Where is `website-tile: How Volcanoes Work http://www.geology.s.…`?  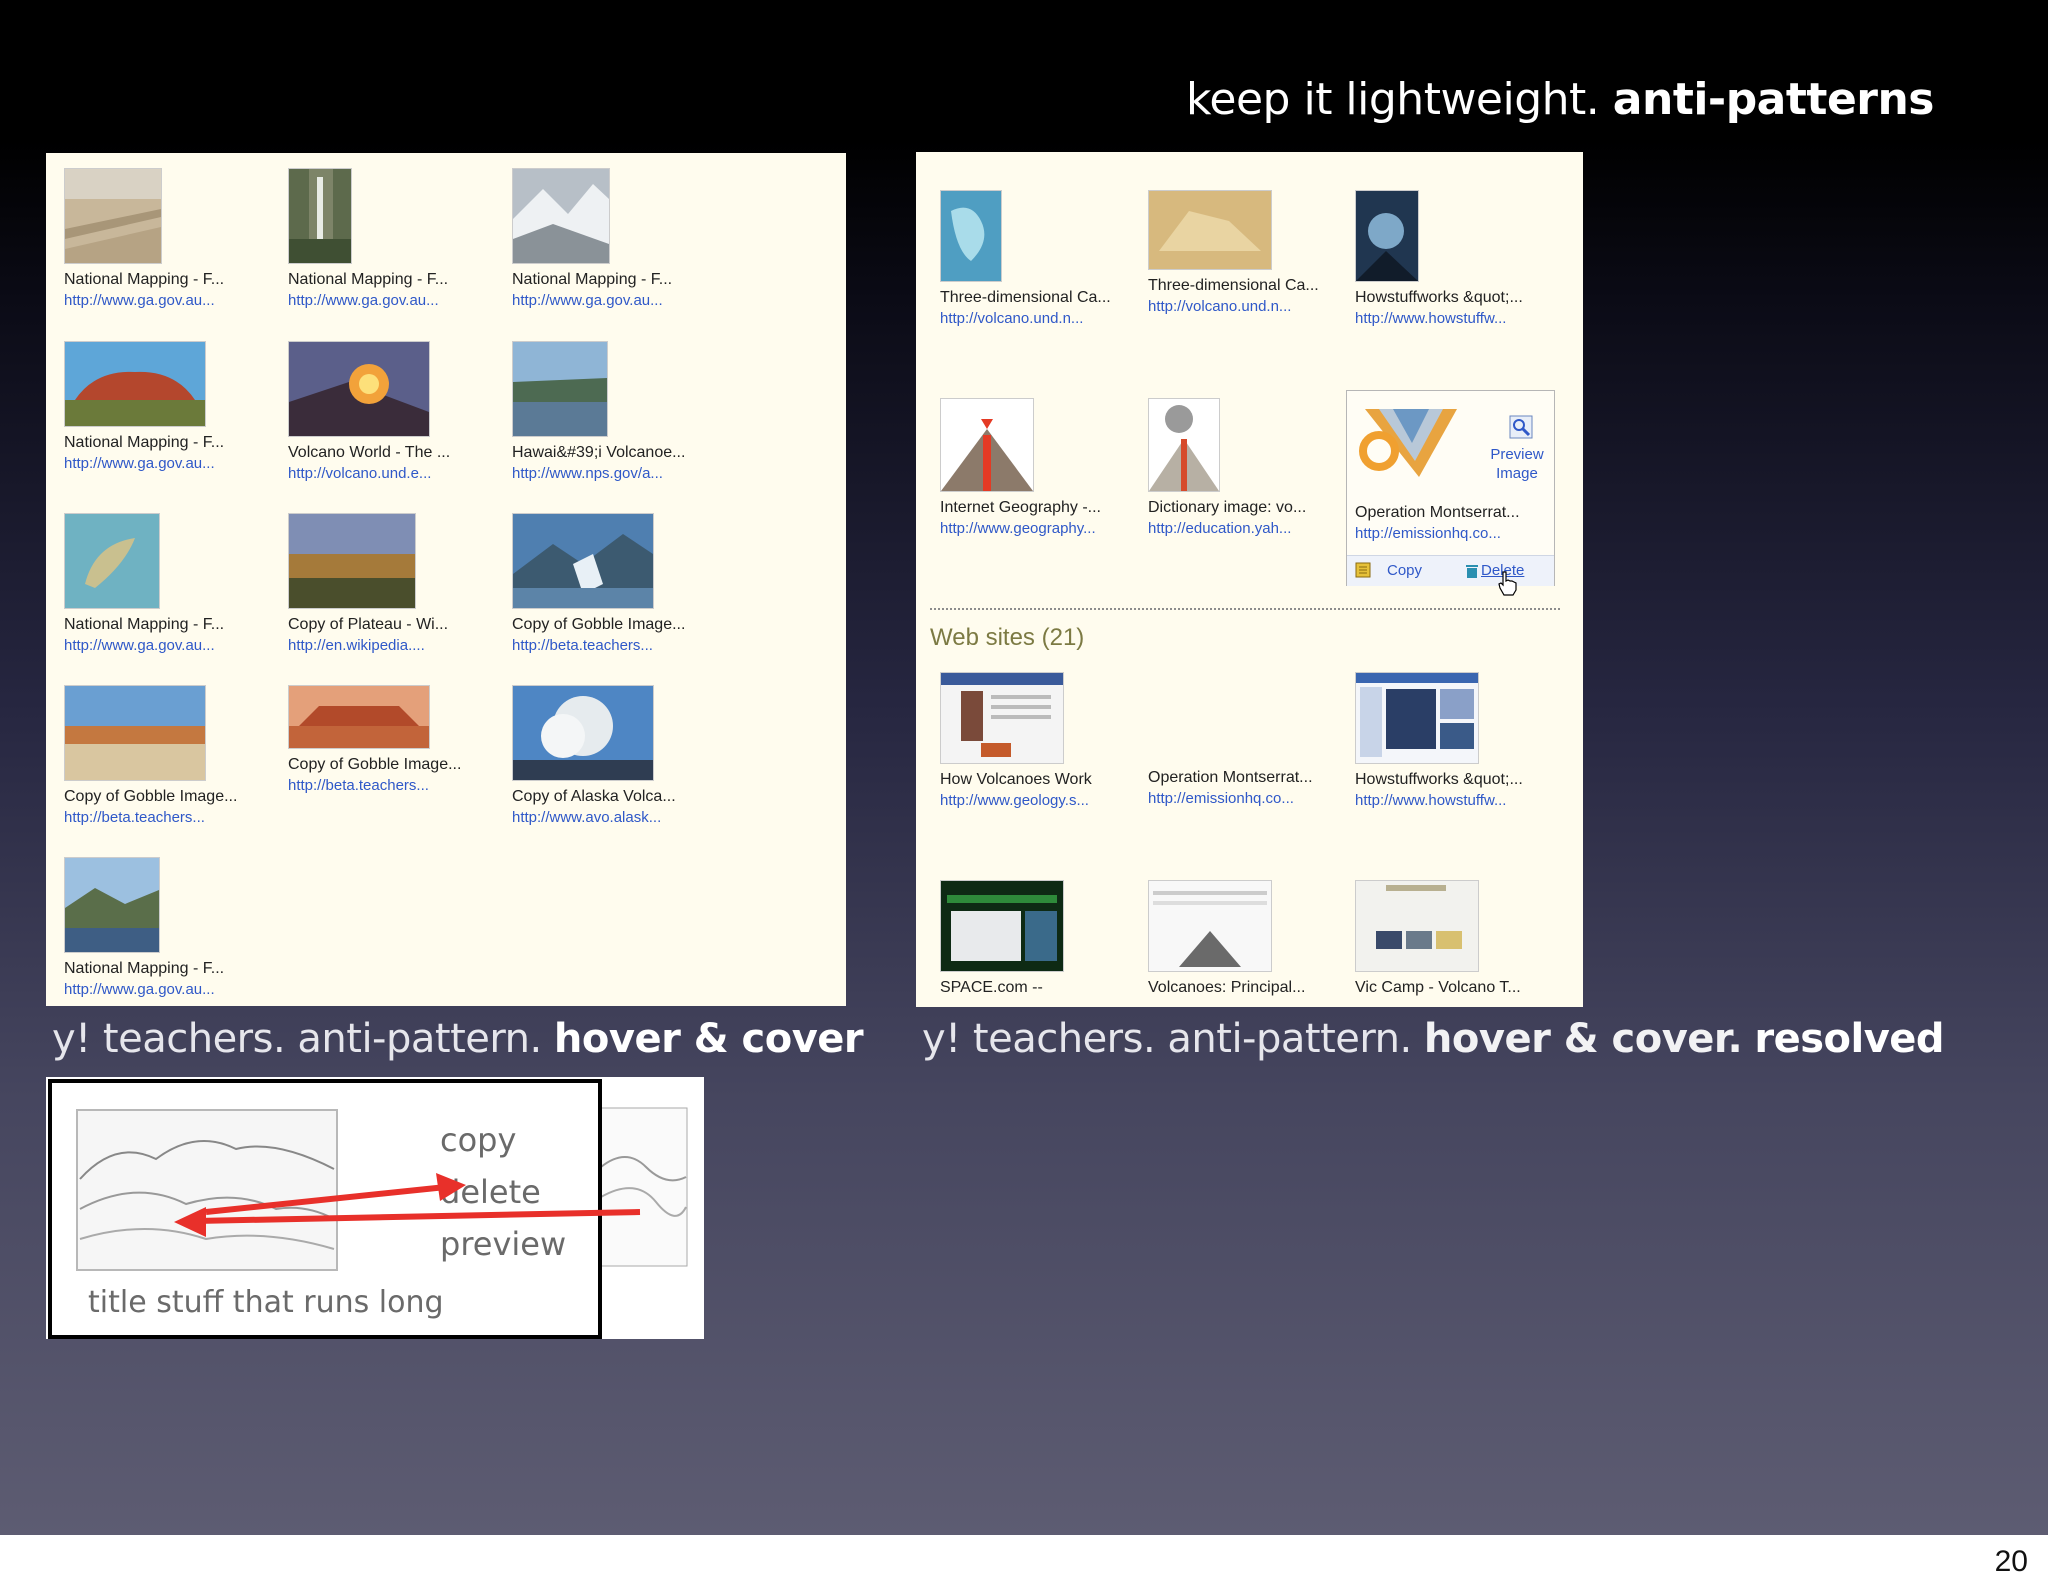 website-tile: How Volcanoes Work http://www.geology.s.… is located at coordinates (1040, 740).